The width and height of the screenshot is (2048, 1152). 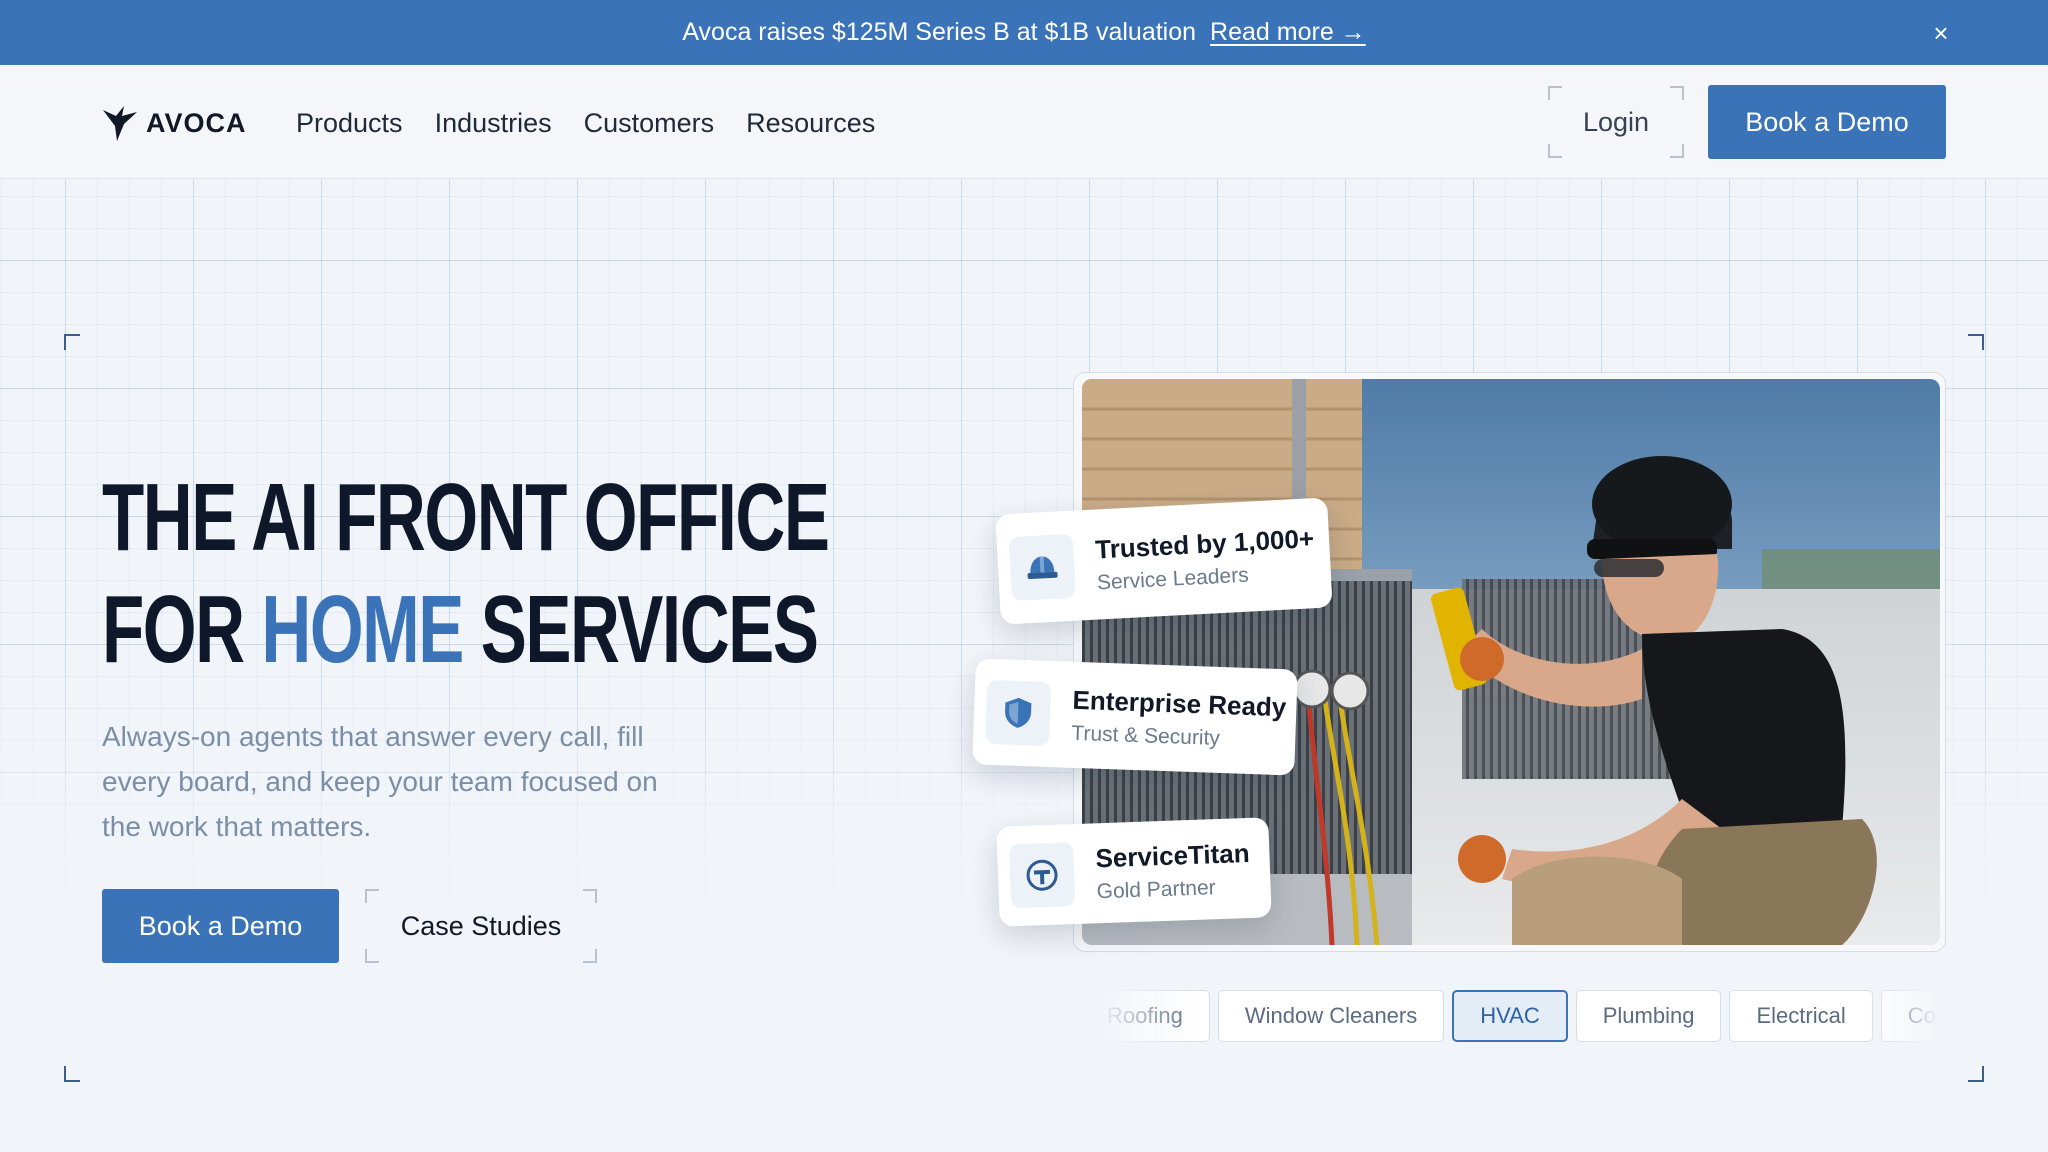 I want to click on trust-card-title: Trusted by 1,000+, so click(x=1204, y=543).